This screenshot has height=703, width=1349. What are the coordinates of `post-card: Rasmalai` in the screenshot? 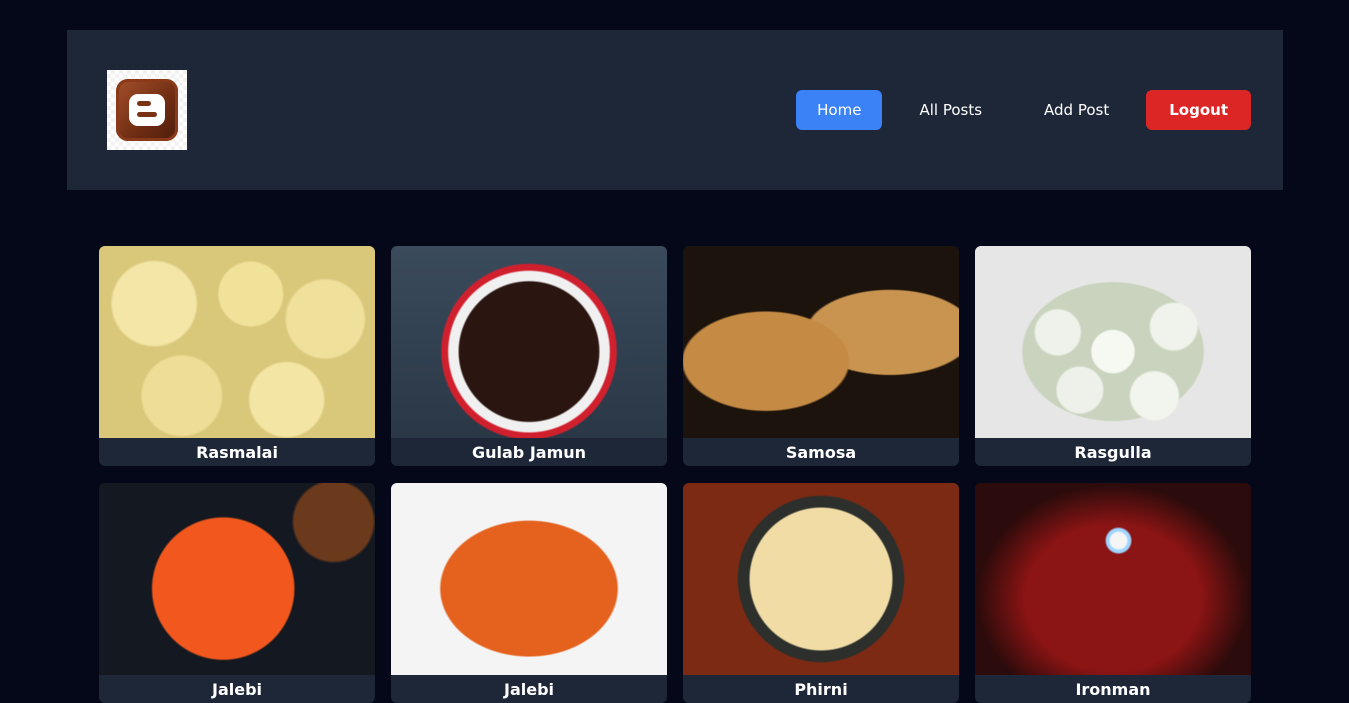 It's located at (237, 356).